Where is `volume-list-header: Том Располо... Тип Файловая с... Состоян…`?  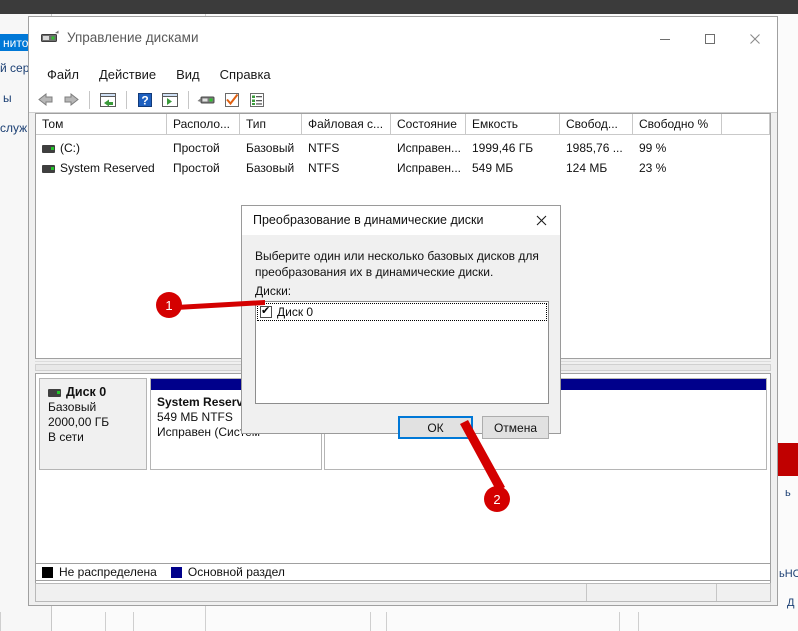
volume-list-header: Том Располо... Тип Файловая с... Состоян… is located at coordinates (403, 124).